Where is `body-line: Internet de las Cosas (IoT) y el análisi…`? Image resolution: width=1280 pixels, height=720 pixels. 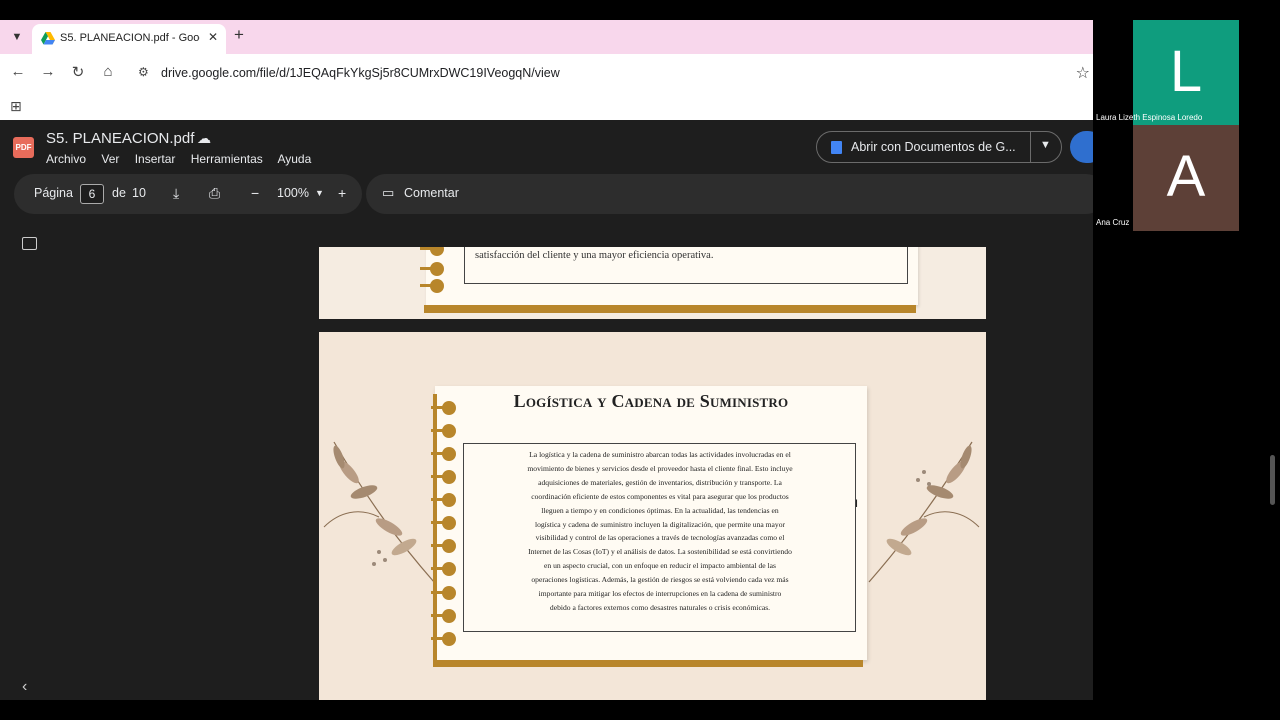
body-line: Internet de las Cosas (IoT) y el análisi… is located at coordinates (660, 552).